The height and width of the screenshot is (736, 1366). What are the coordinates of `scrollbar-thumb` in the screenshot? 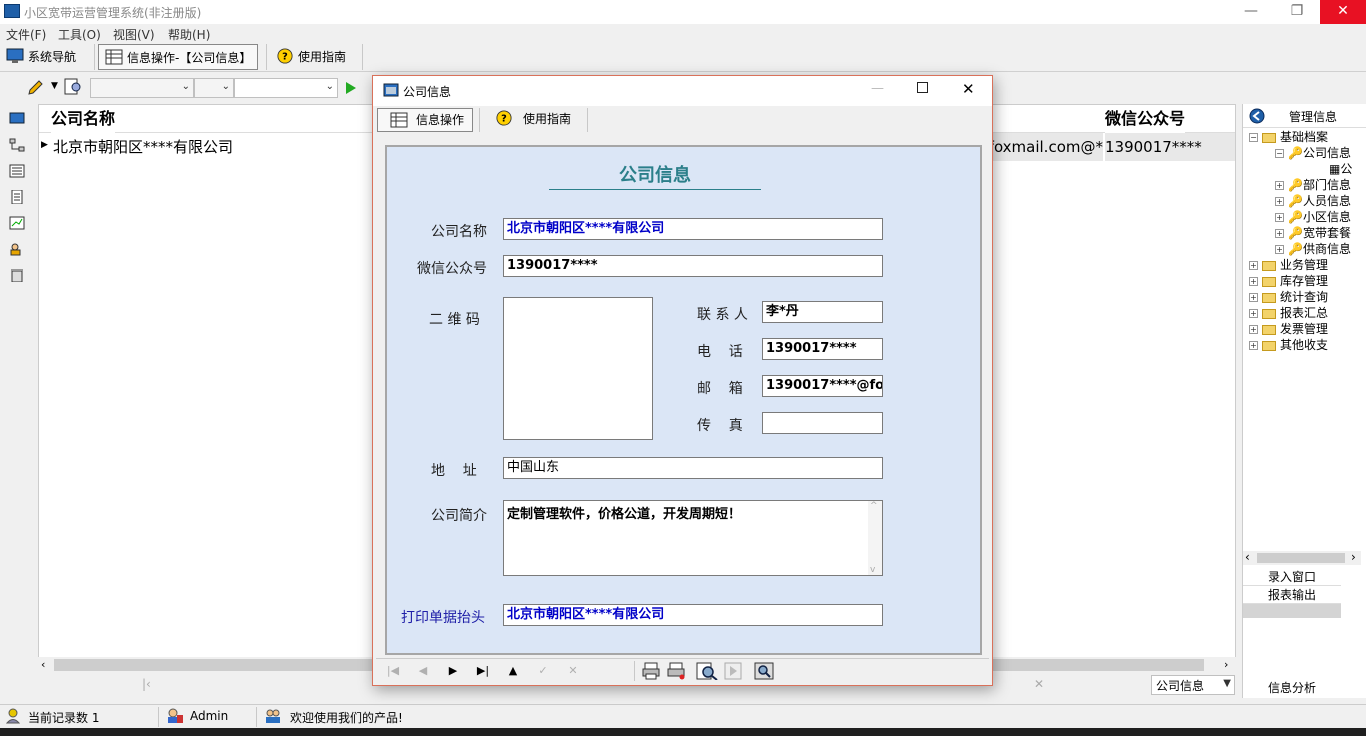 It's located at (1301, 558).